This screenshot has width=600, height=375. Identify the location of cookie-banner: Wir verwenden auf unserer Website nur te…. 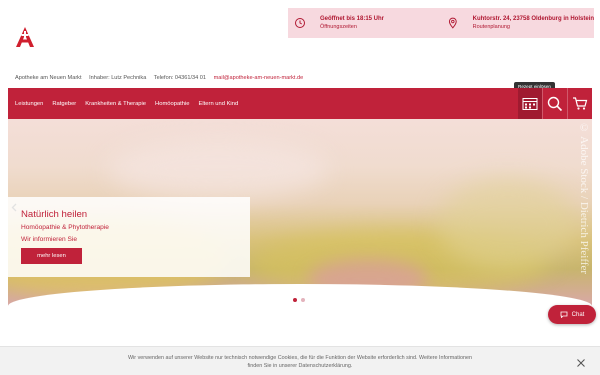
(300, 360).